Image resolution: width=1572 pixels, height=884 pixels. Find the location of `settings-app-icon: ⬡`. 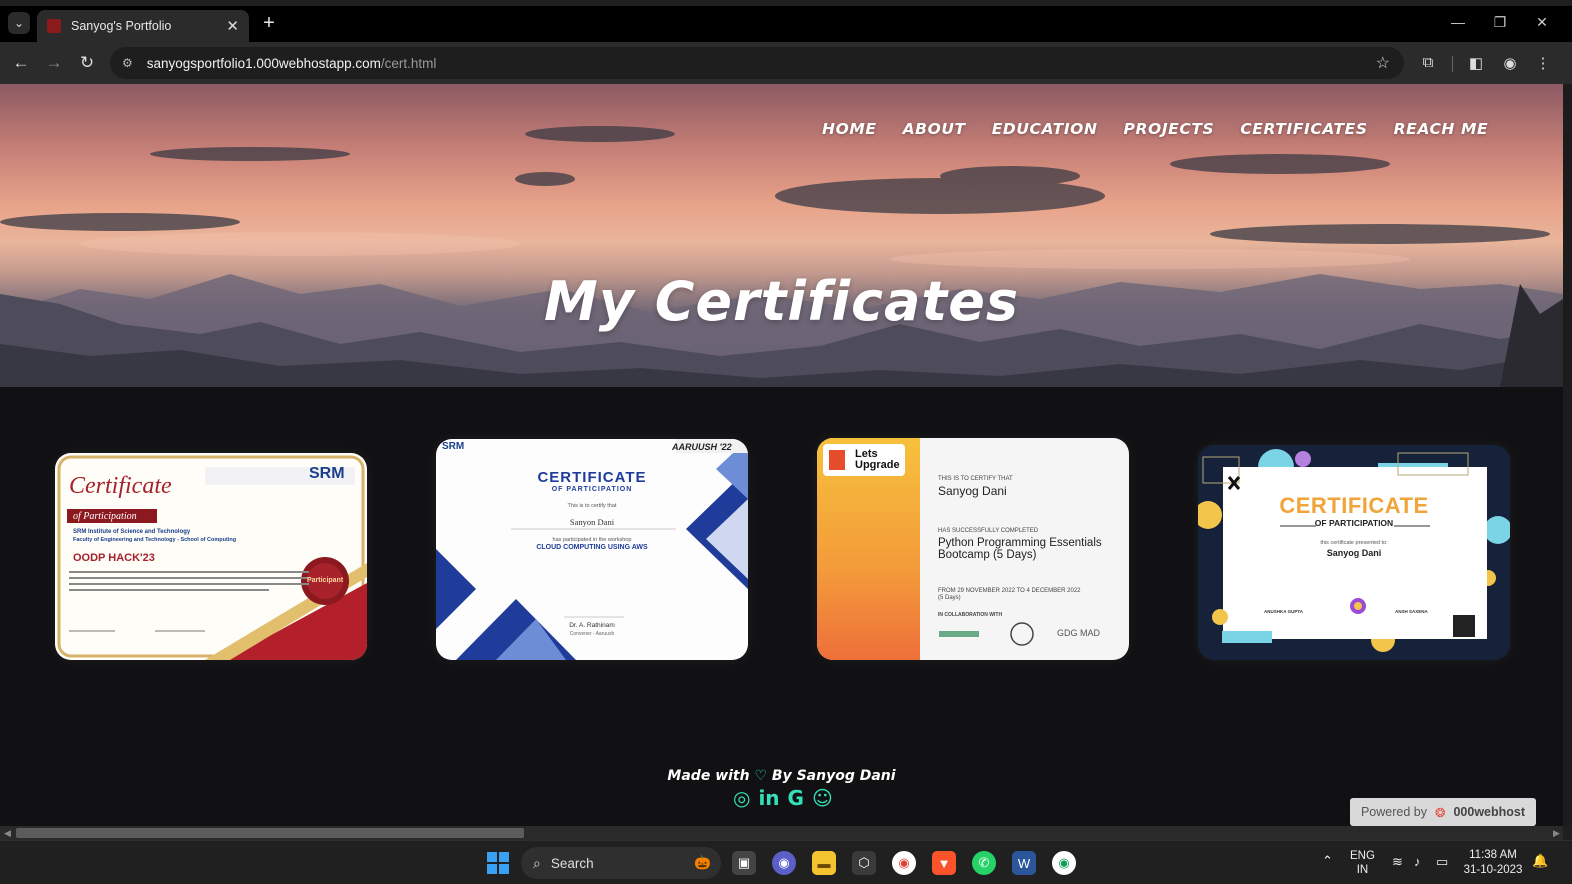

settings-app-icon: ⬡ is located at coordinates (864, 863).